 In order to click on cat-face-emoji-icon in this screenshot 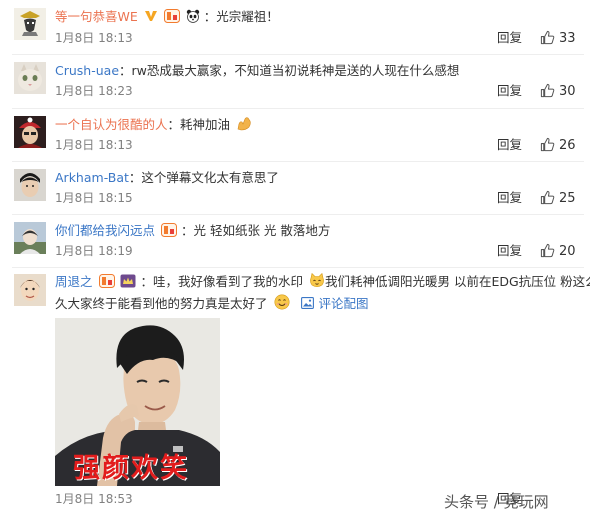, I will do `click(317, 282)`.